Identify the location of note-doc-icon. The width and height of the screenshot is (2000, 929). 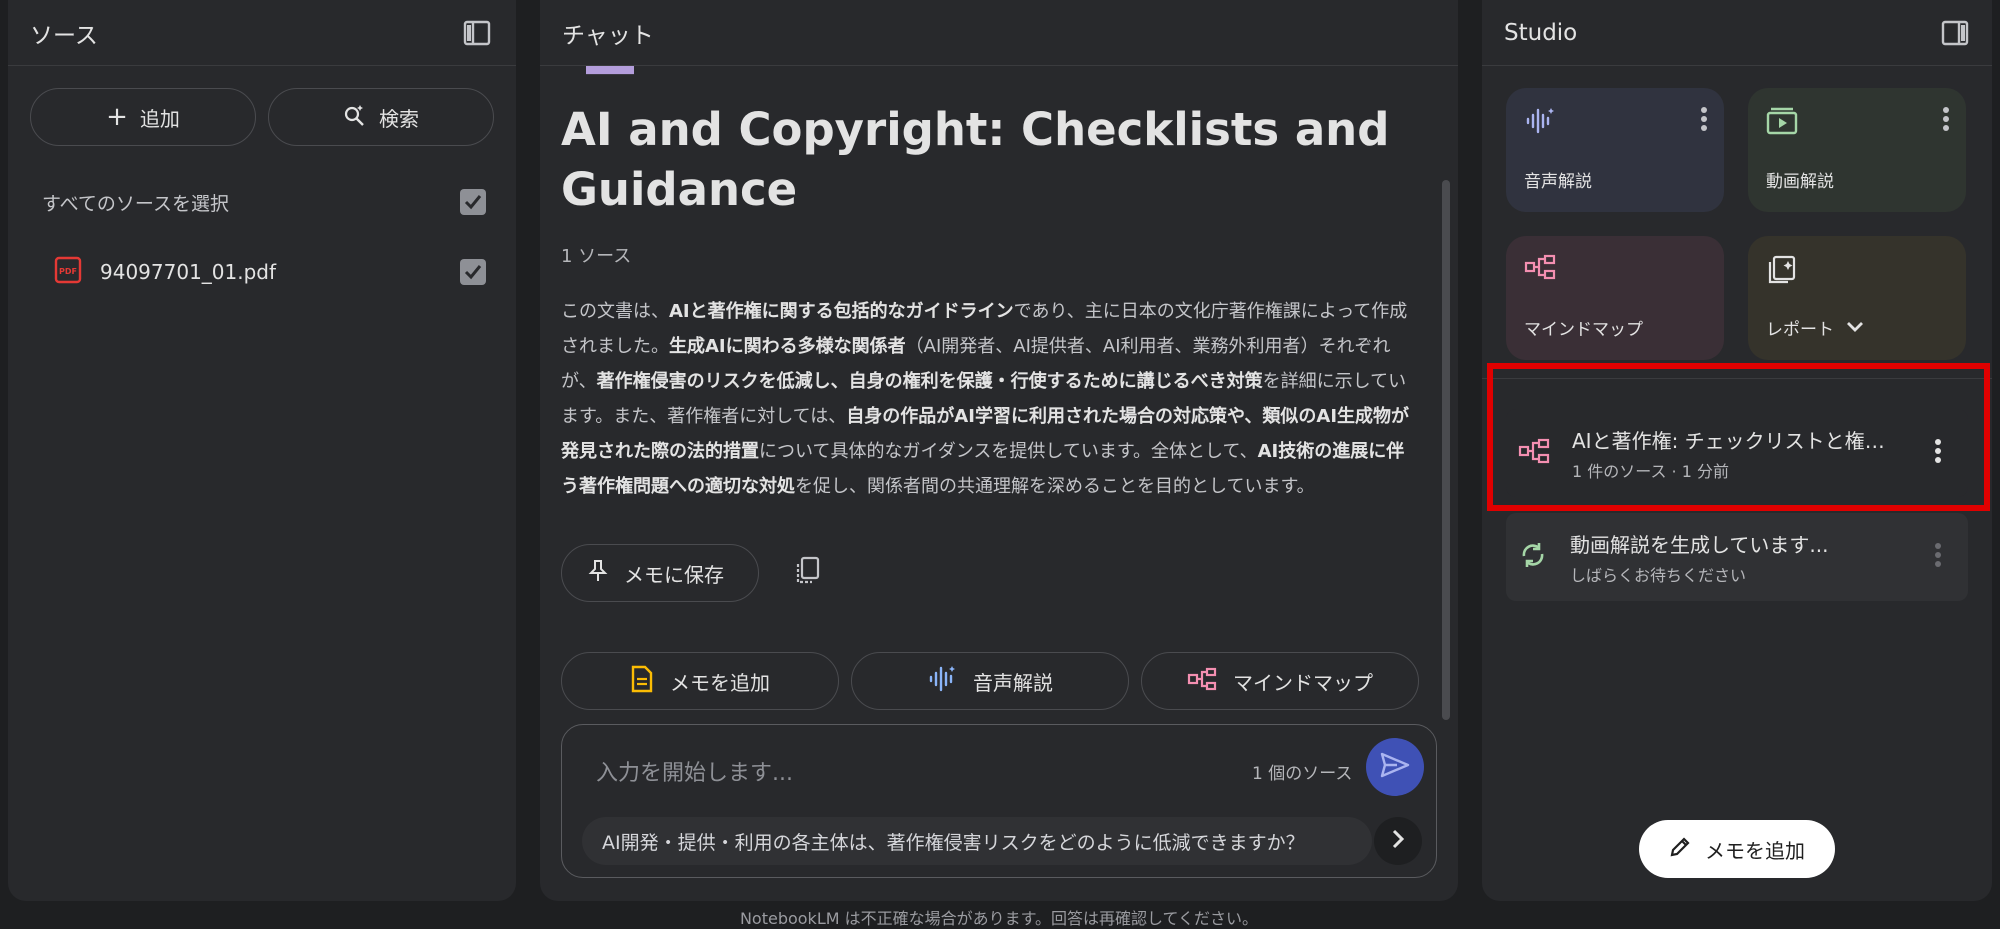
(642, 681).